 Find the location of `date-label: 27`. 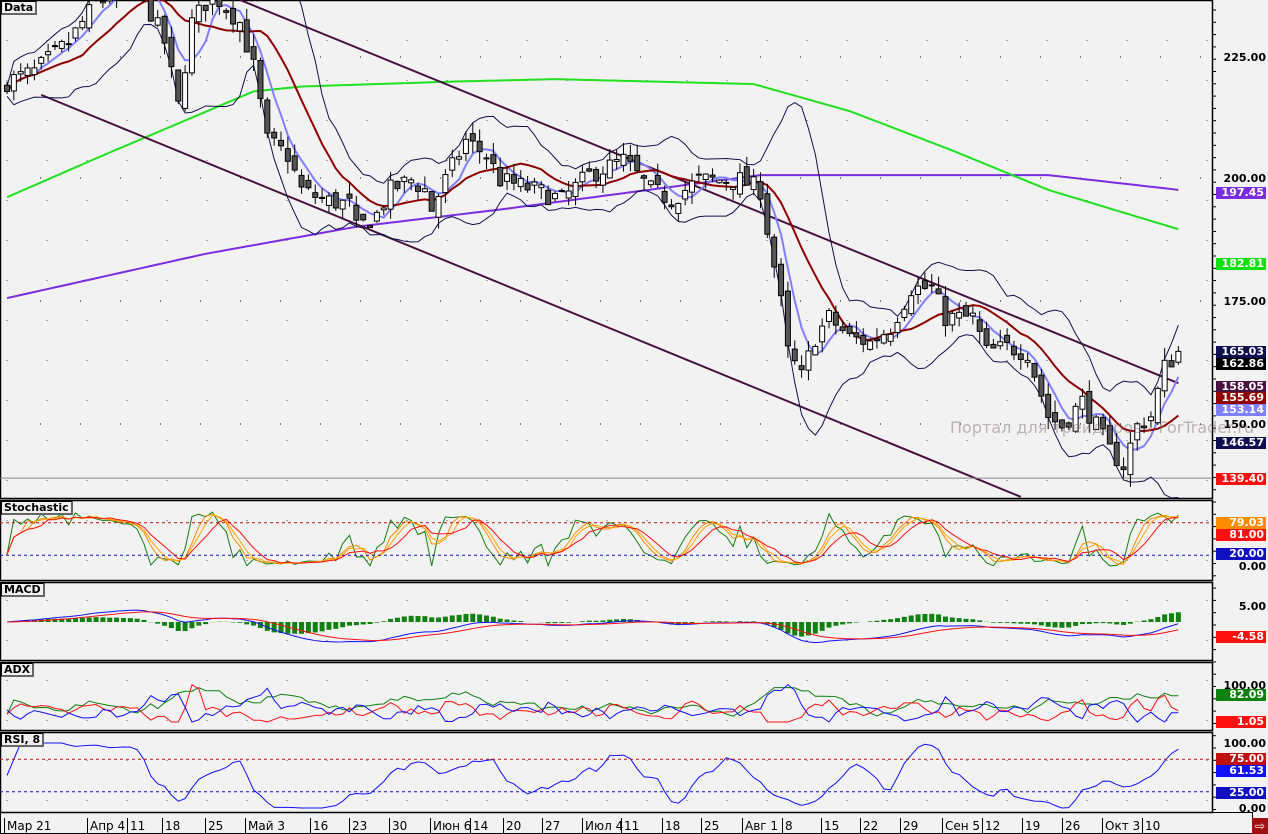

date-label: 27 is located at coordinates (551, 826).